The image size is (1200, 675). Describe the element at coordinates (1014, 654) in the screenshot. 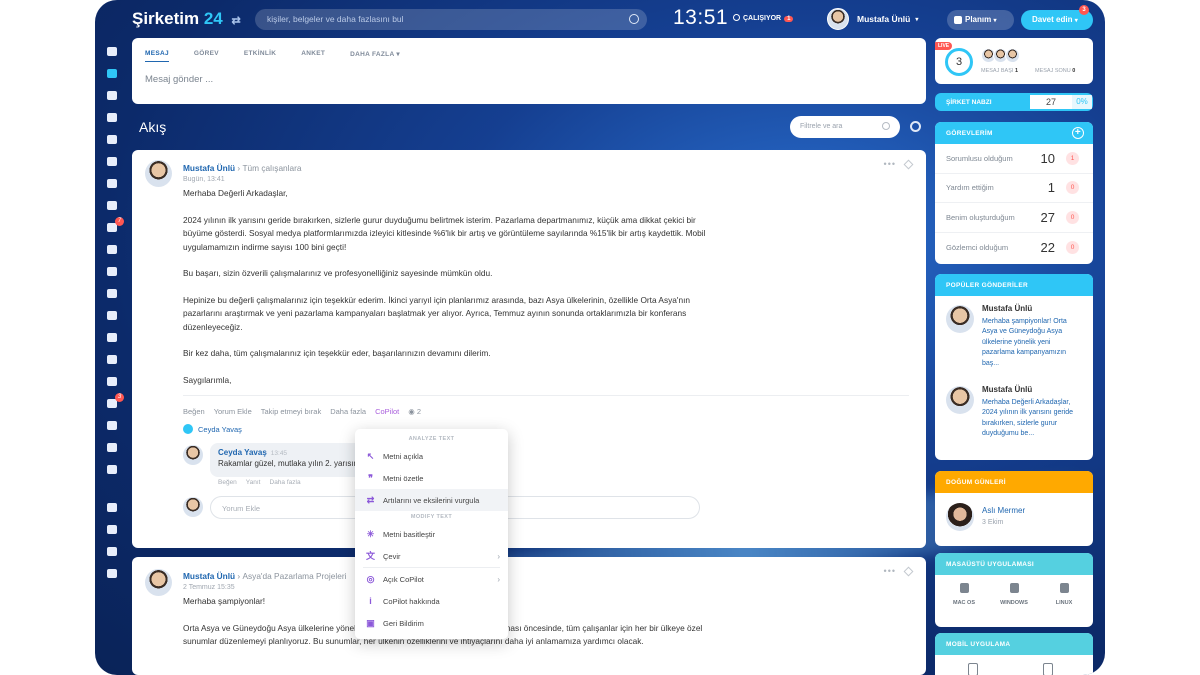

I see `mobile-app-widget: MOBİL UYGULAMA` at that location.